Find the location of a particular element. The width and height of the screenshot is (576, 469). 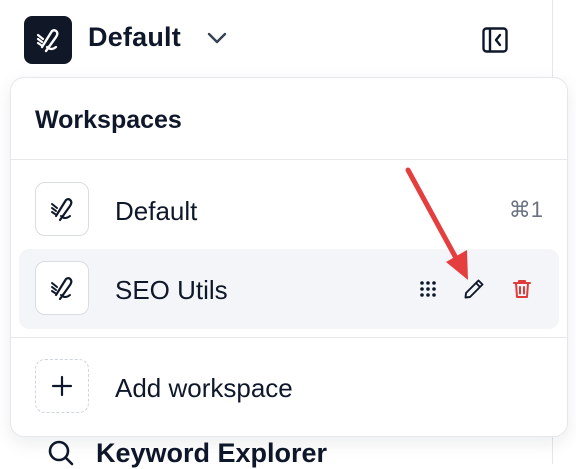

sidebar-item-keyword-explorer: Keyword Explorer is located at coordinates (211, 453).